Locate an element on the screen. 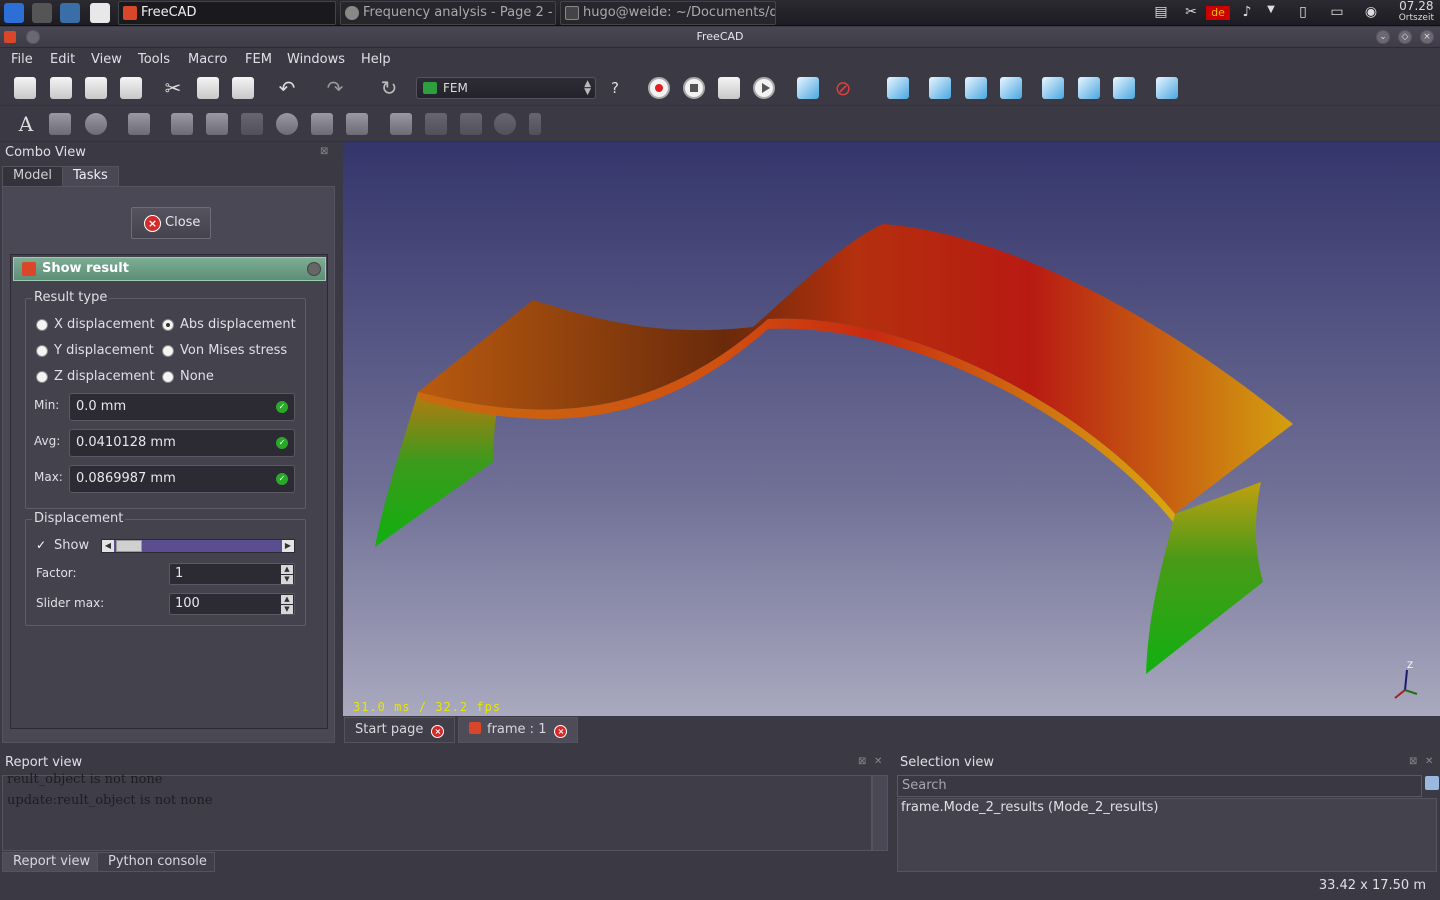  slider-handle is located at coordinates (129, 546).